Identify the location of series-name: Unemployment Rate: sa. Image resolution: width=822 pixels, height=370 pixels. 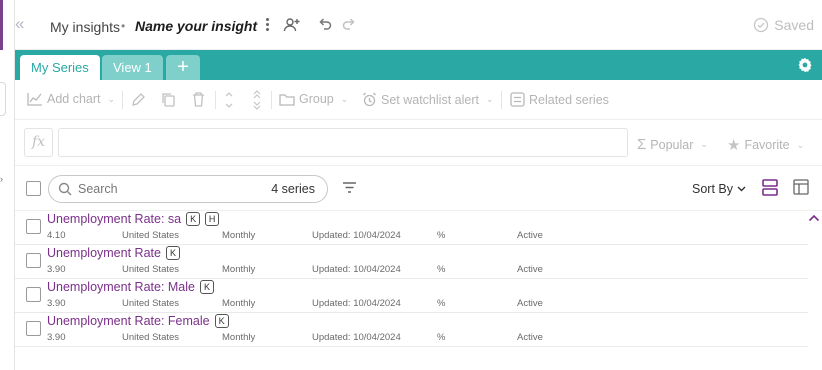
(114, 219).